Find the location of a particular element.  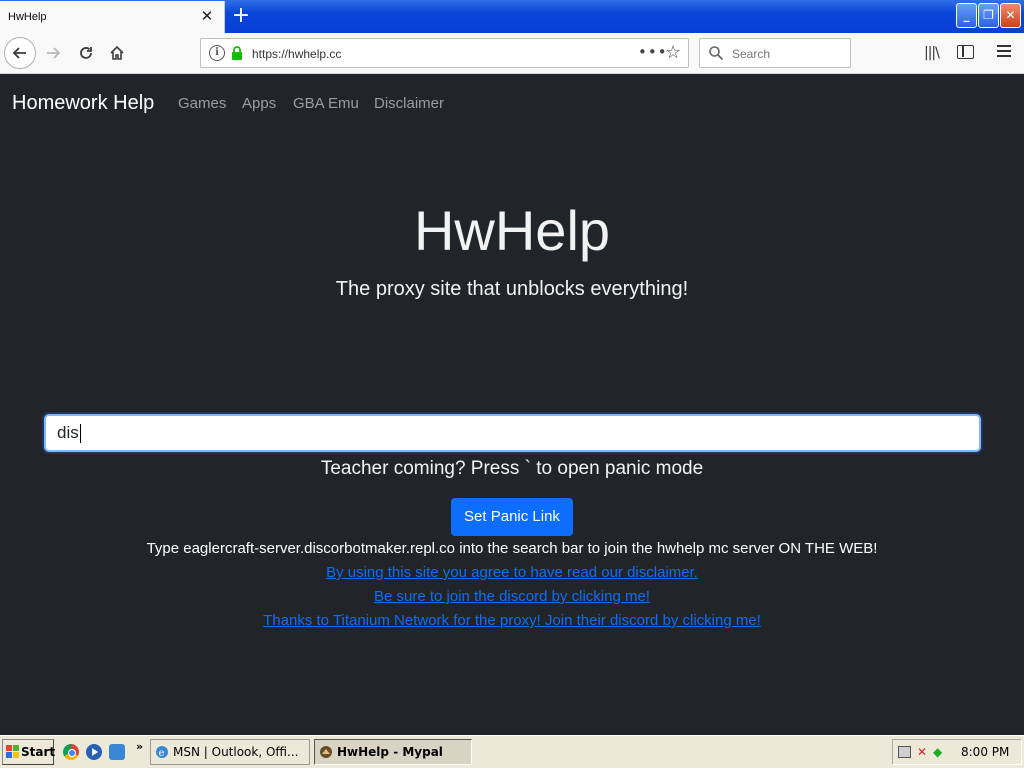

back-button is located at coordinates (20, 53).